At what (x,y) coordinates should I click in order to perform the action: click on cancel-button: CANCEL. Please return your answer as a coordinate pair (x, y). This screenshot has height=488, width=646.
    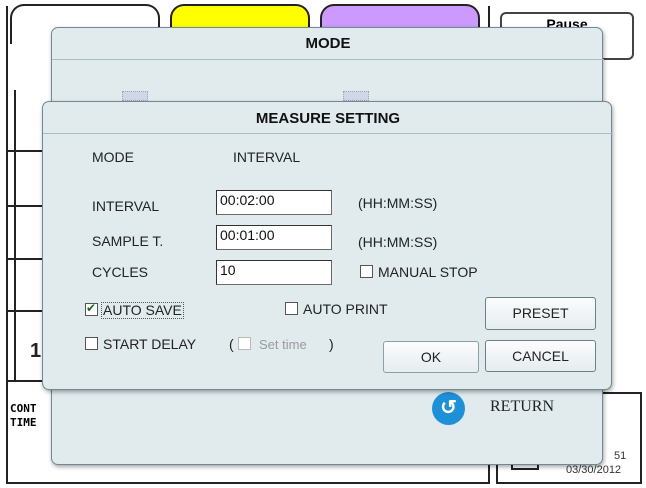
    Looking at the image, I should click on (540, 356).